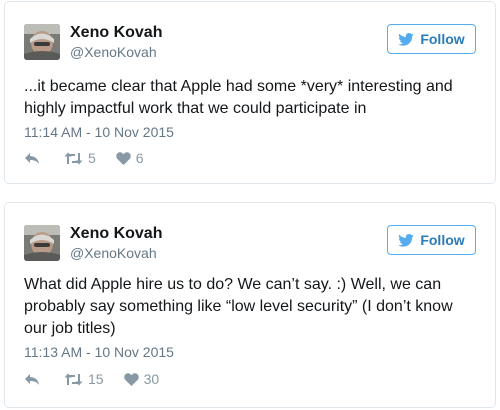 The image size is (500, 410). I want to click on tweet-actions: 5 6, so click(84, 158).